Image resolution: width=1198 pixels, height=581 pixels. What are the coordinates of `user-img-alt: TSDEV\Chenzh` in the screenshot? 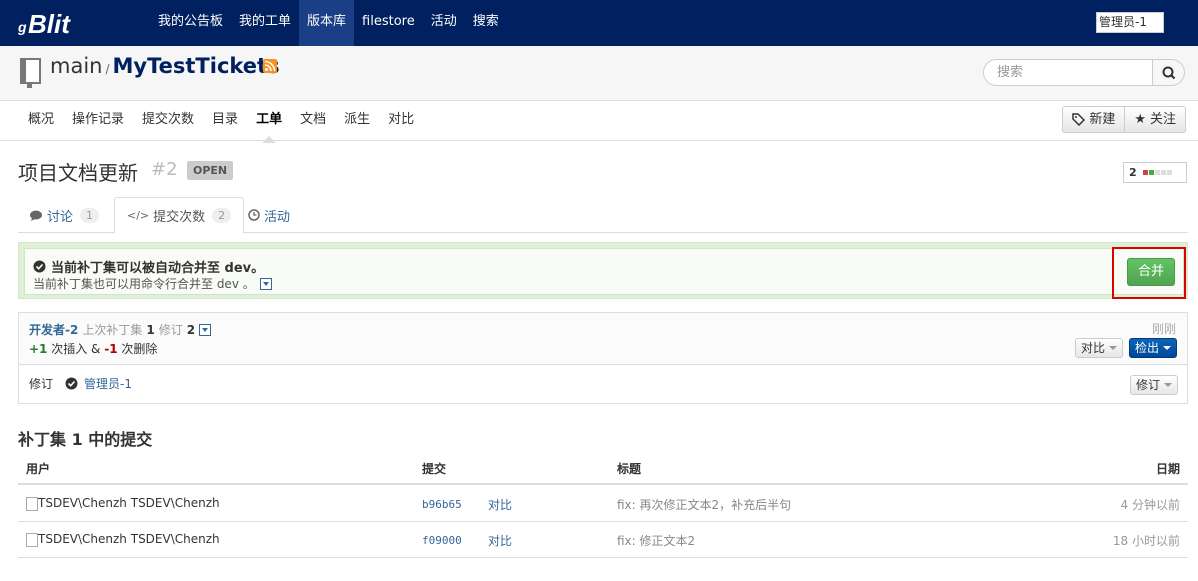 It's located at (82, 503).